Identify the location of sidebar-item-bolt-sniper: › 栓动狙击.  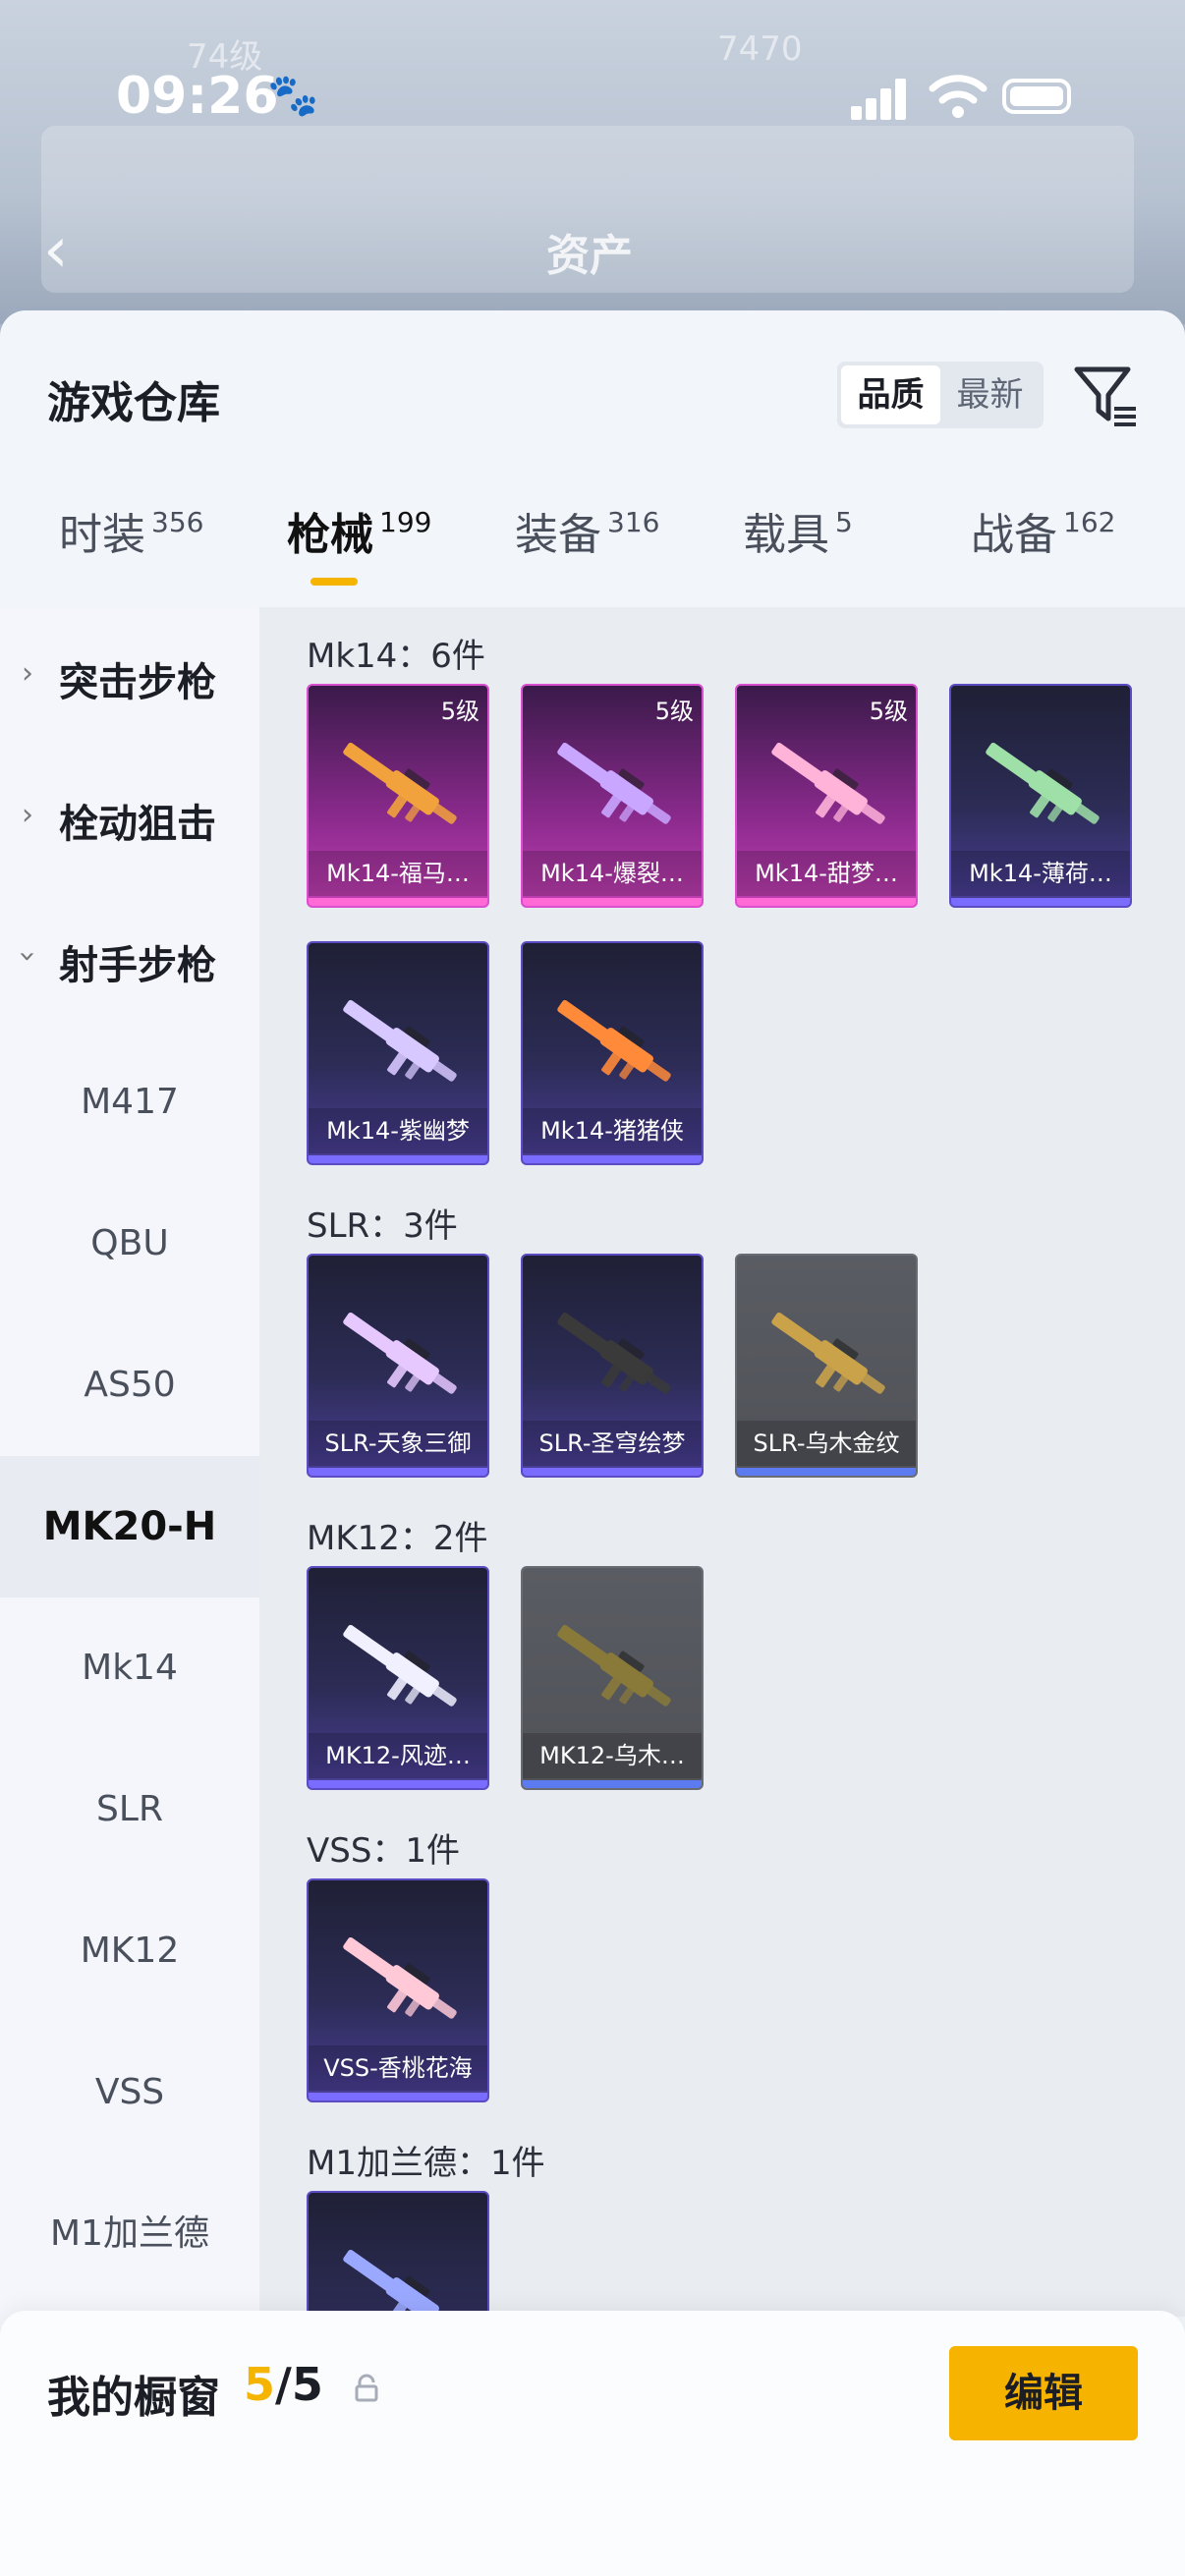
(130, 819).